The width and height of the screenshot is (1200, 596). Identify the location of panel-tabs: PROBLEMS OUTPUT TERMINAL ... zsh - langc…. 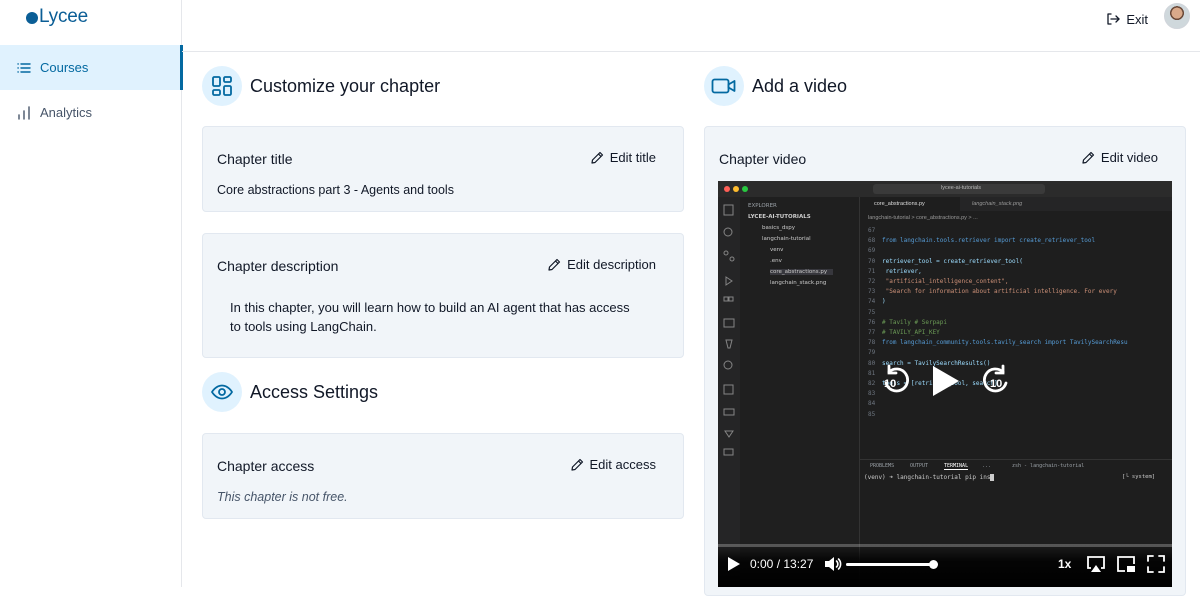
(1016, 465).